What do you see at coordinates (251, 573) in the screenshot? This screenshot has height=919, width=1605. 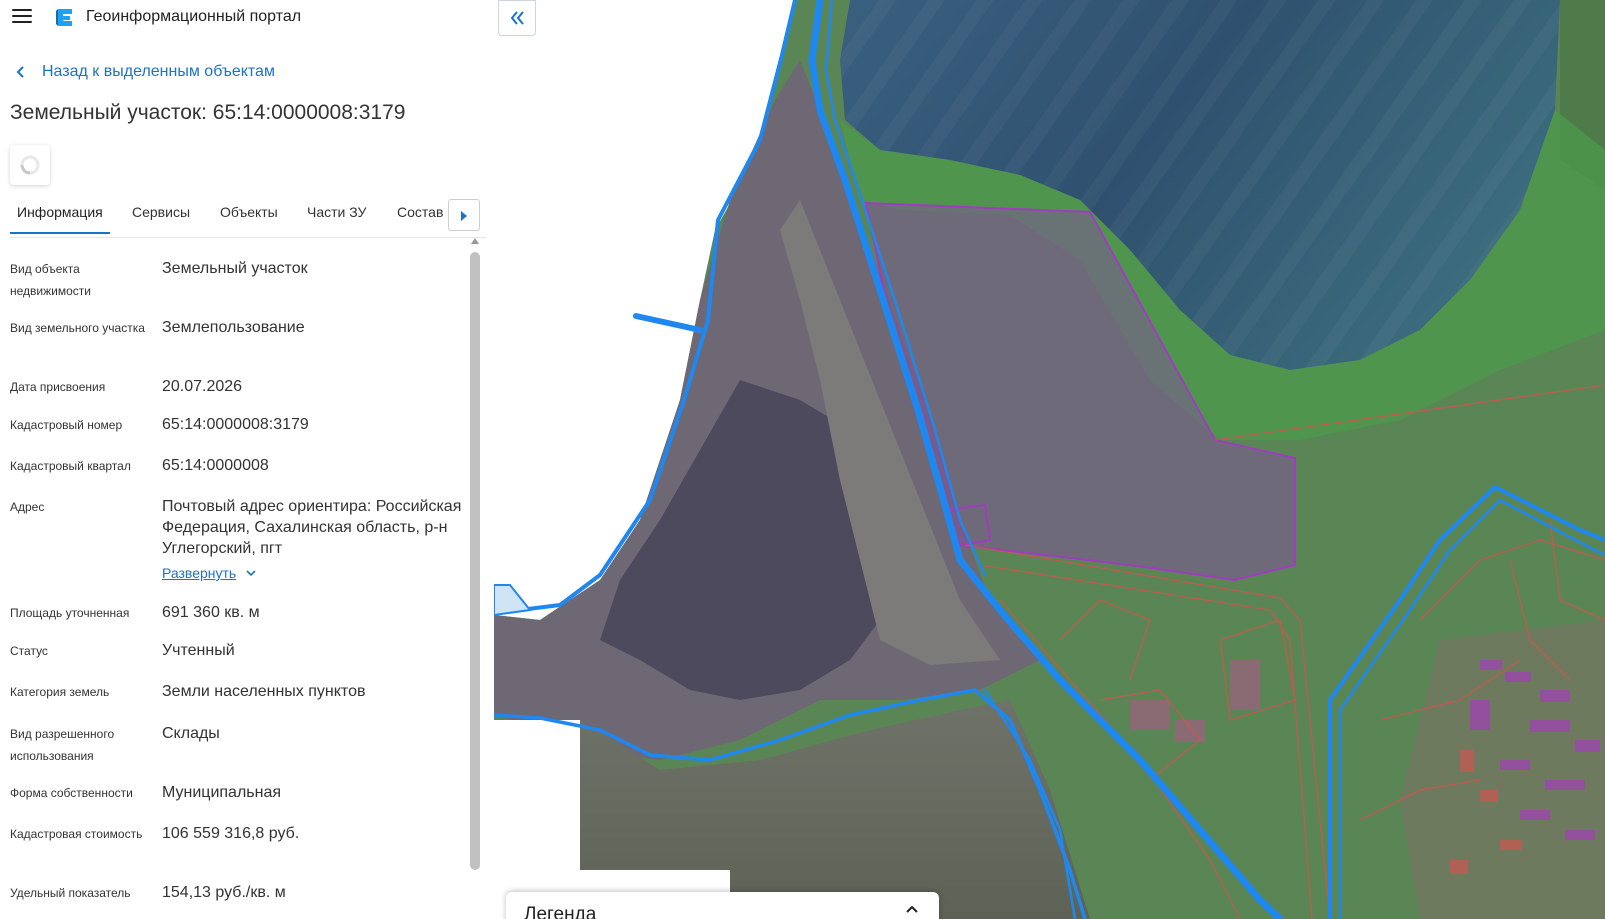 I see `chevron-down-icon` at bounding box center [251, 573].